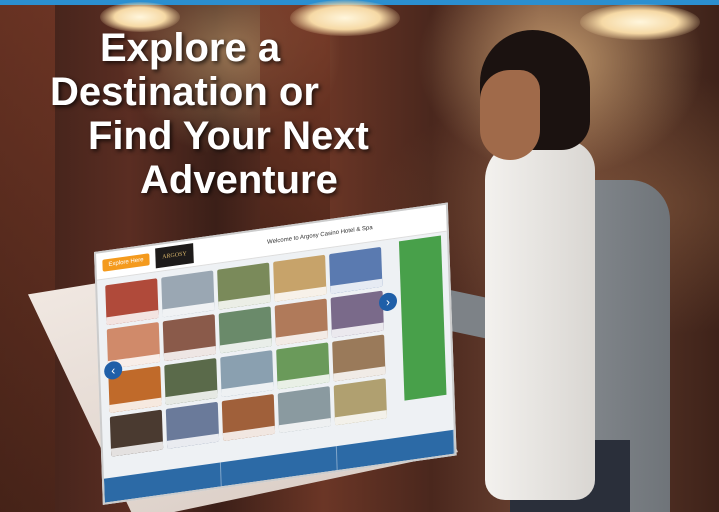  Describe the element at coordinates (184, 92) in the screenshot. I see `headline-line: Destination or` at that location.